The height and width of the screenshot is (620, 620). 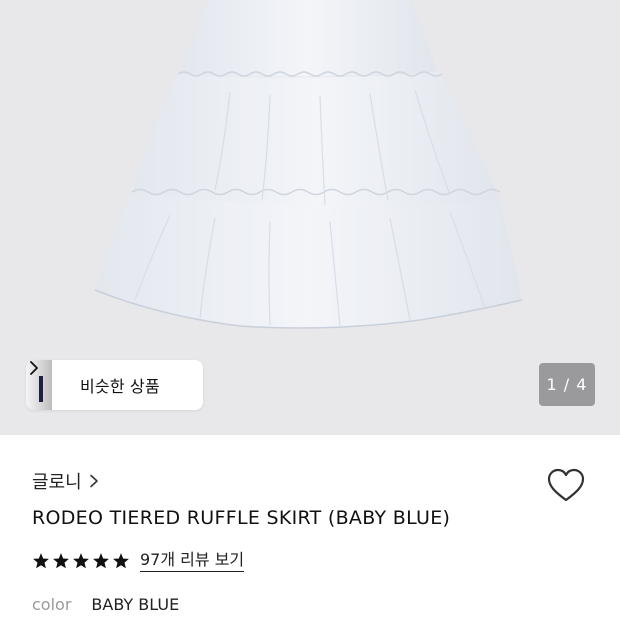 I want to click on brand-name: 글로니, so click(x=57, y=482).